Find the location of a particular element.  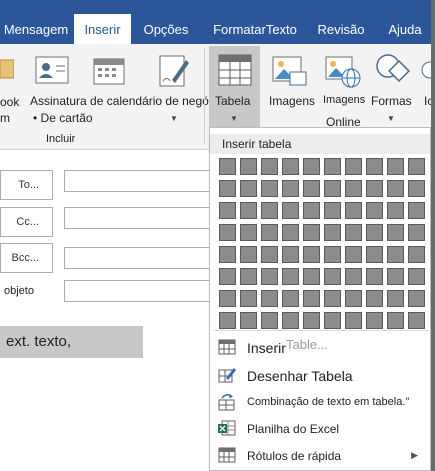

online-pictures-icon is located at coordinates (343, 71).